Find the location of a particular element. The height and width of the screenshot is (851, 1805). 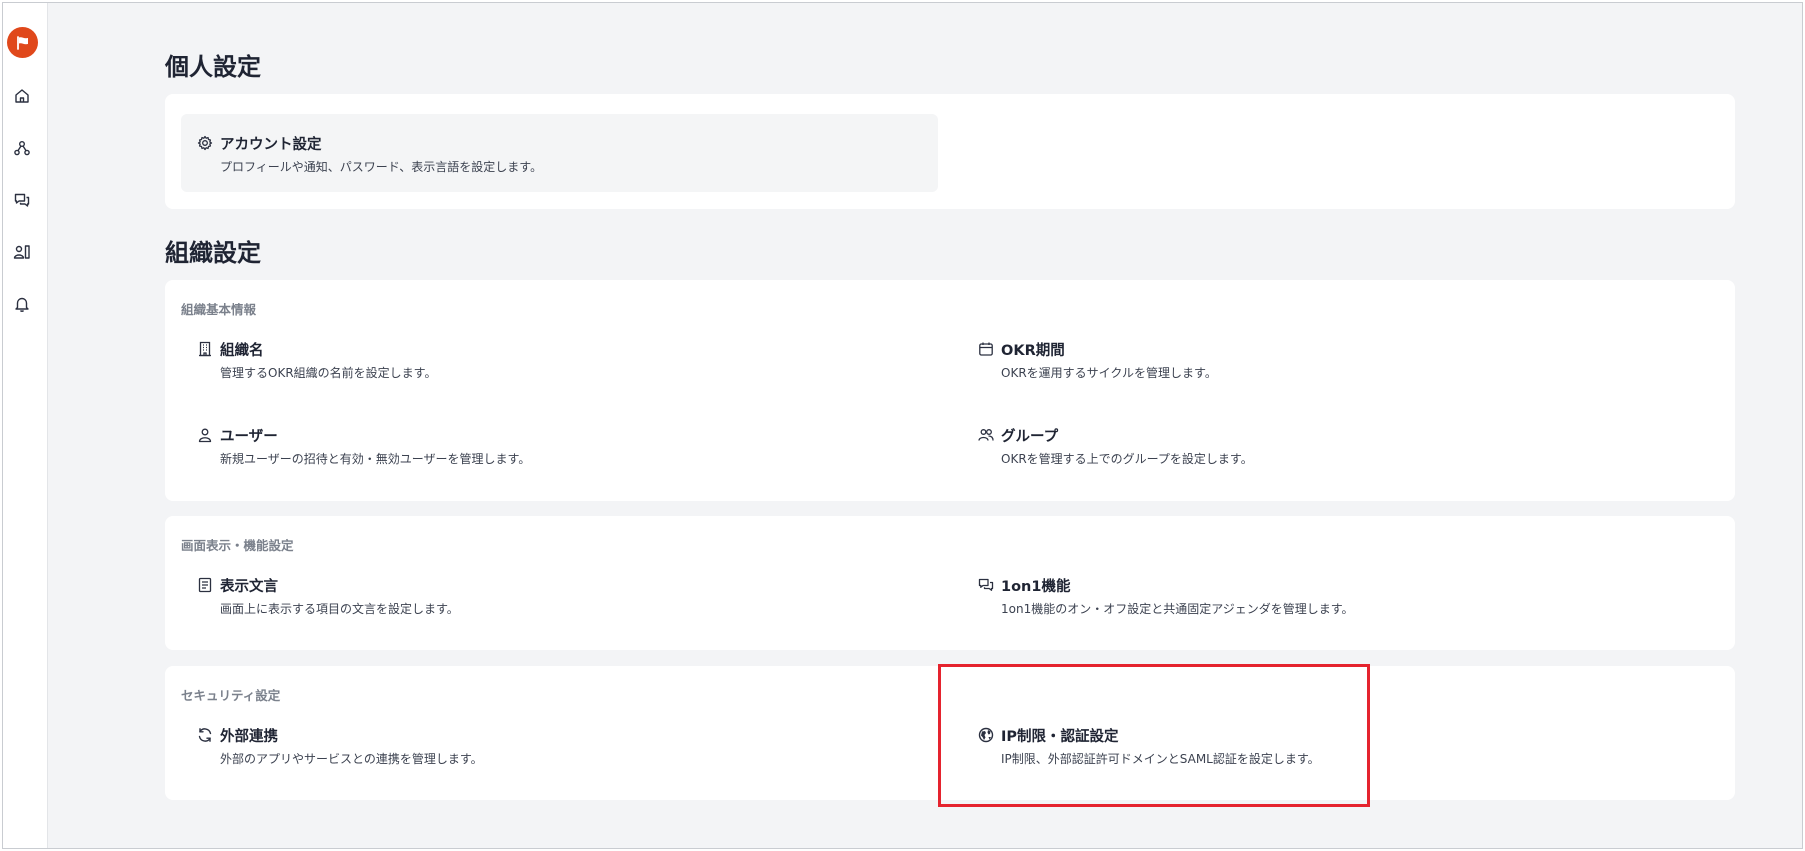

personal-settings-title: 個人設定 is located at coordinates (213, 67).